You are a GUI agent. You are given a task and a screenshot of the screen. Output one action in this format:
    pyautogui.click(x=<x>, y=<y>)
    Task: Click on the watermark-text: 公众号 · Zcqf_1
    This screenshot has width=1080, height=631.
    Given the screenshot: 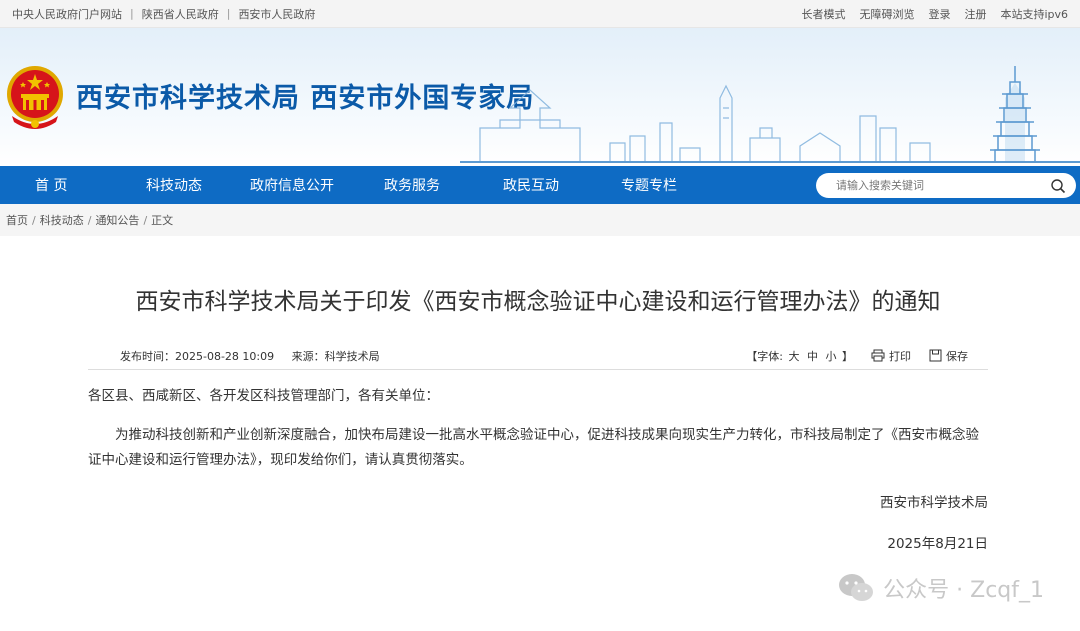 What is the action you would take?
    pyautogui.click(x=963, y=590)
    